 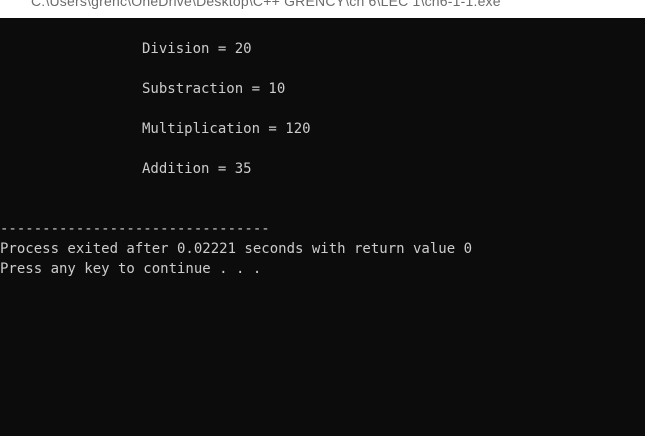 What do you see at coordinates (131, 269) in the screenshot?
I see `continue-prompt: Press any key to continue . . .` at bounding box center [131, 269].